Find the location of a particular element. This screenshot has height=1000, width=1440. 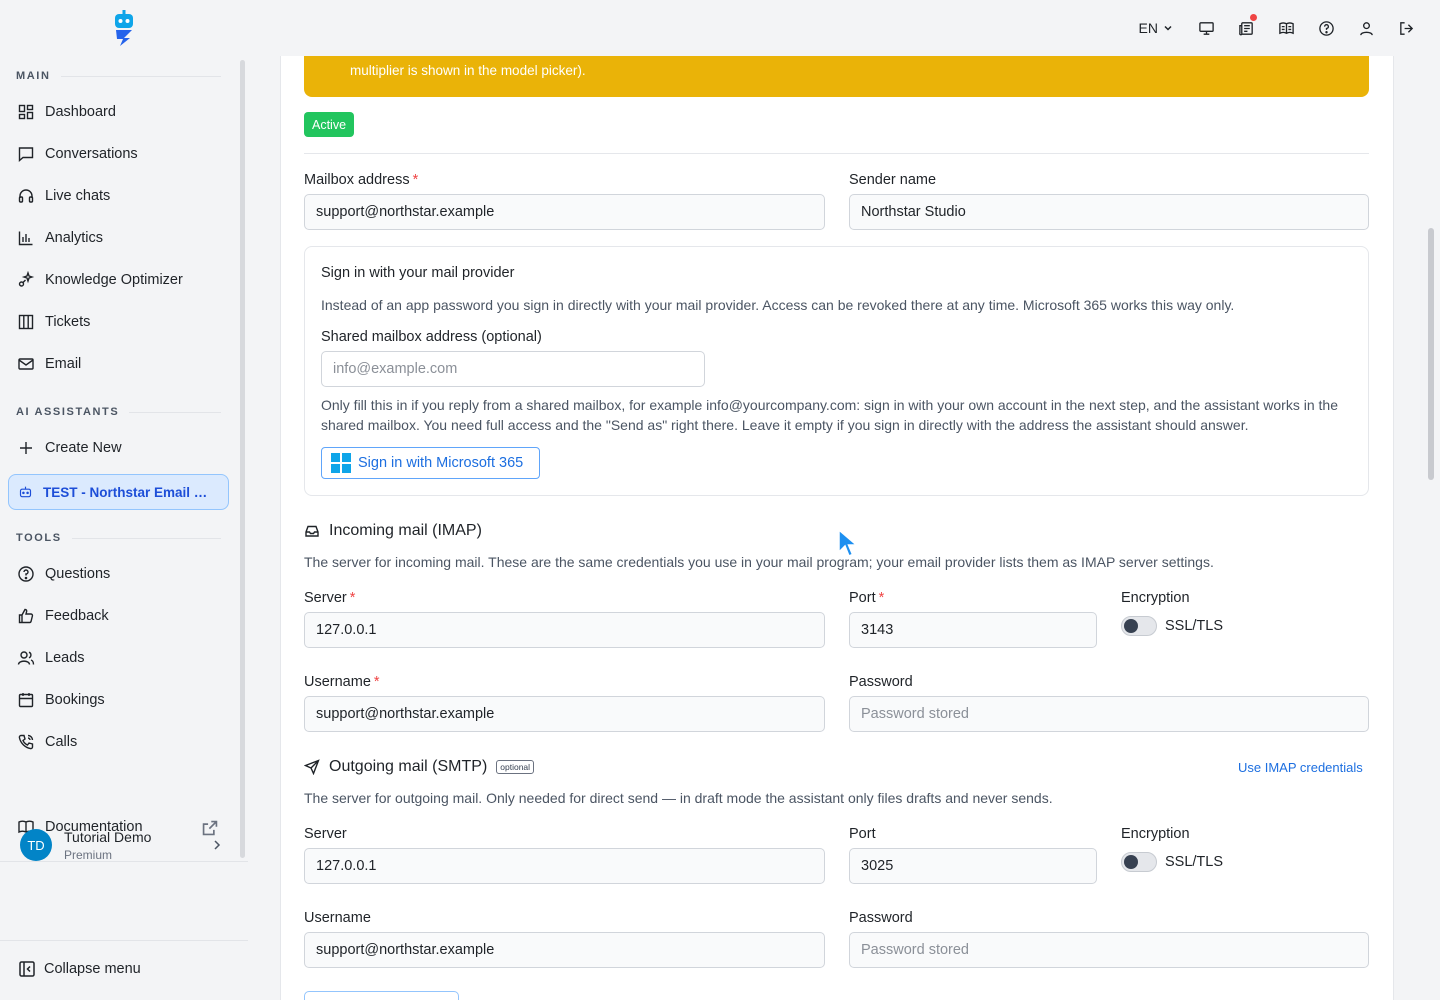

optional-badge: optional is located at coordinates (515, 767).